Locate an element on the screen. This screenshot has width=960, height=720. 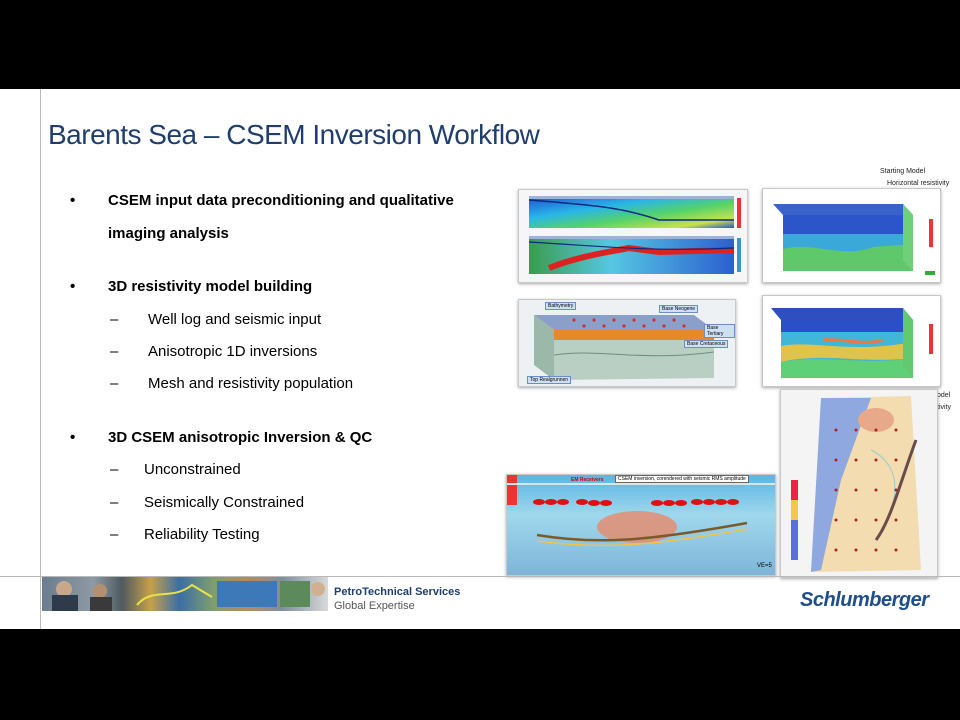
resistivity-model-image is located at coordinates (851, 341).